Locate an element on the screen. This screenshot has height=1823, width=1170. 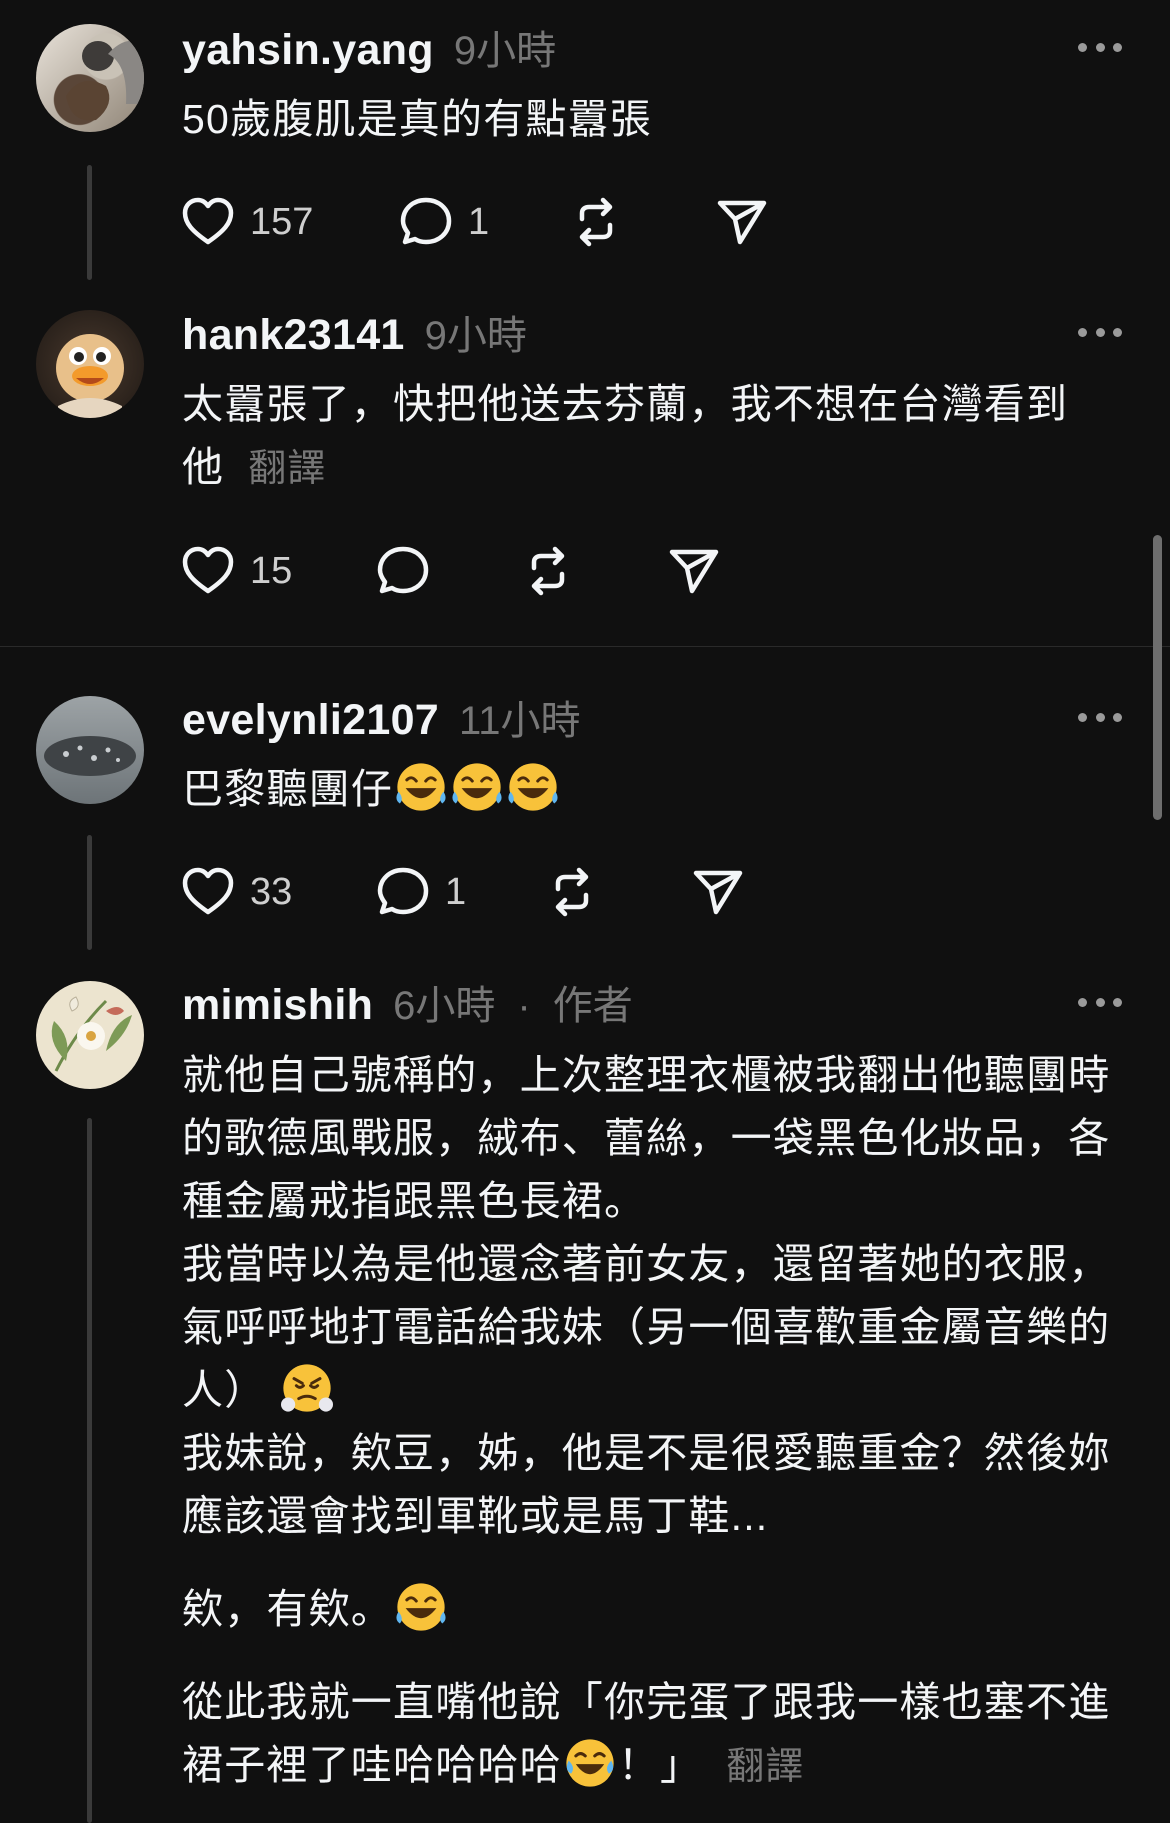
comment-line: 裙子裡了哇哈哈哈哈 is located at coordinates (372, 1765).